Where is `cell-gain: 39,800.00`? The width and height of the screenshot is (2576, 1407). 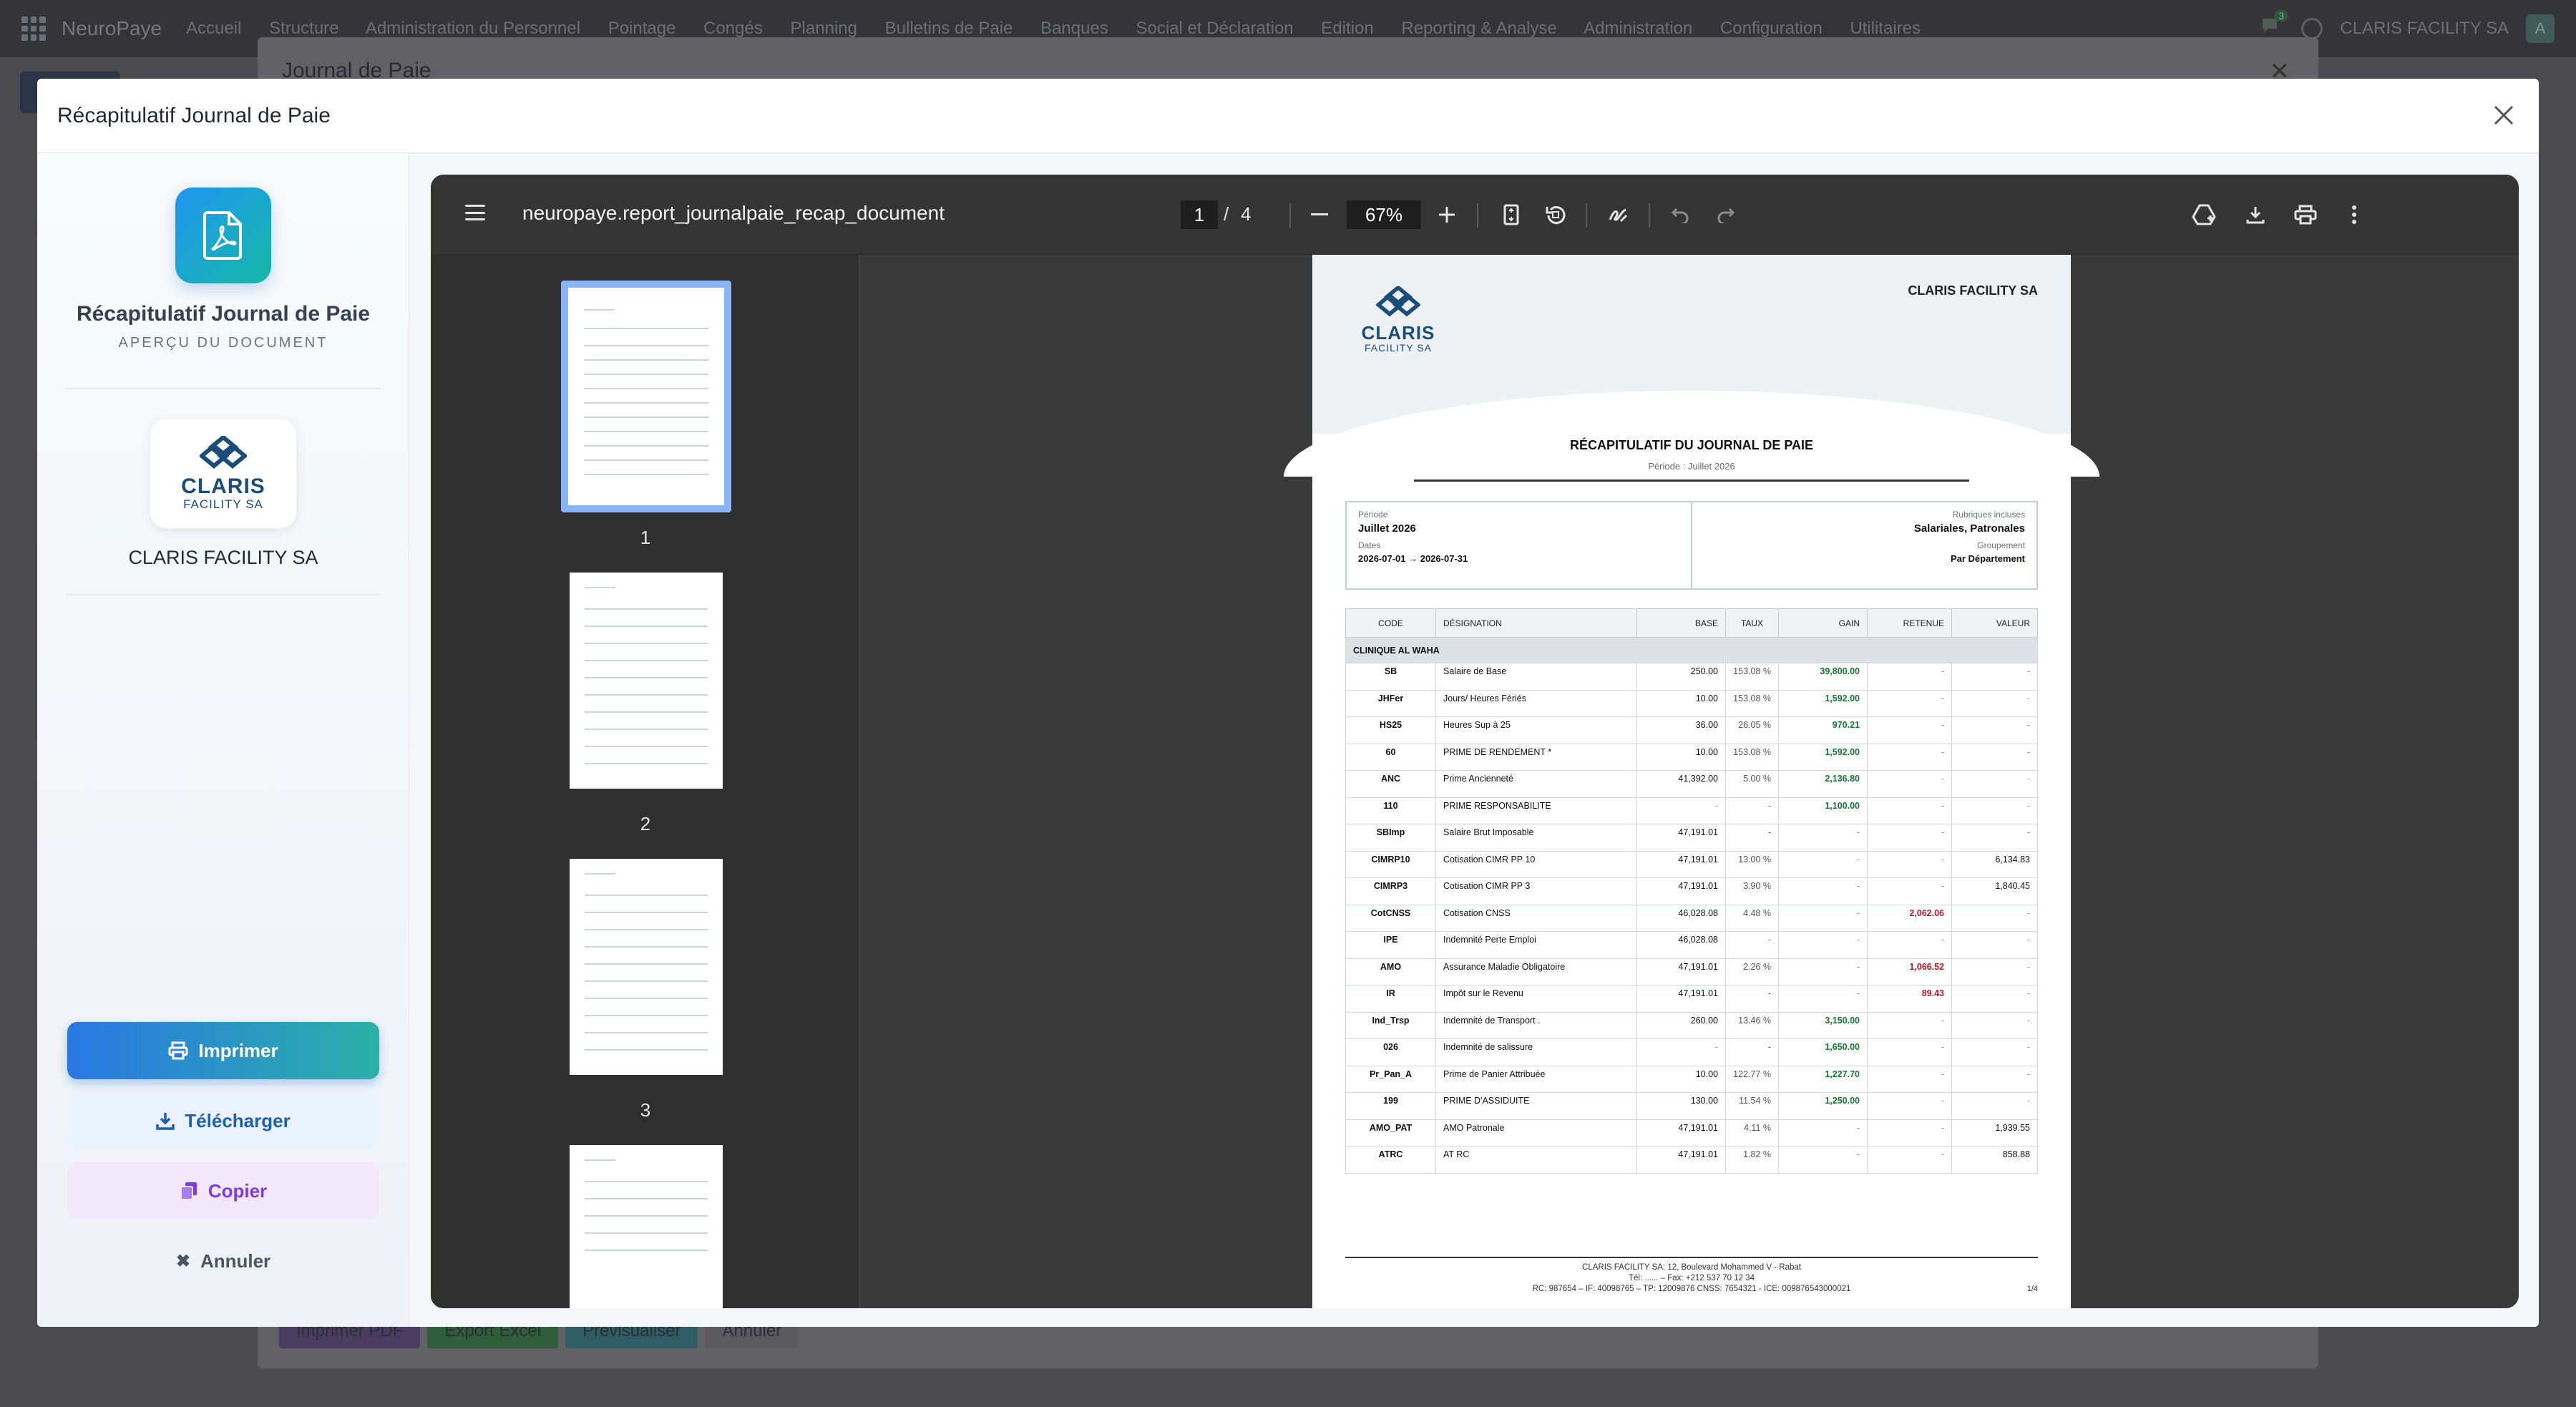 cell-gain: 39,800.00 is located at coordinates (1823, 677).